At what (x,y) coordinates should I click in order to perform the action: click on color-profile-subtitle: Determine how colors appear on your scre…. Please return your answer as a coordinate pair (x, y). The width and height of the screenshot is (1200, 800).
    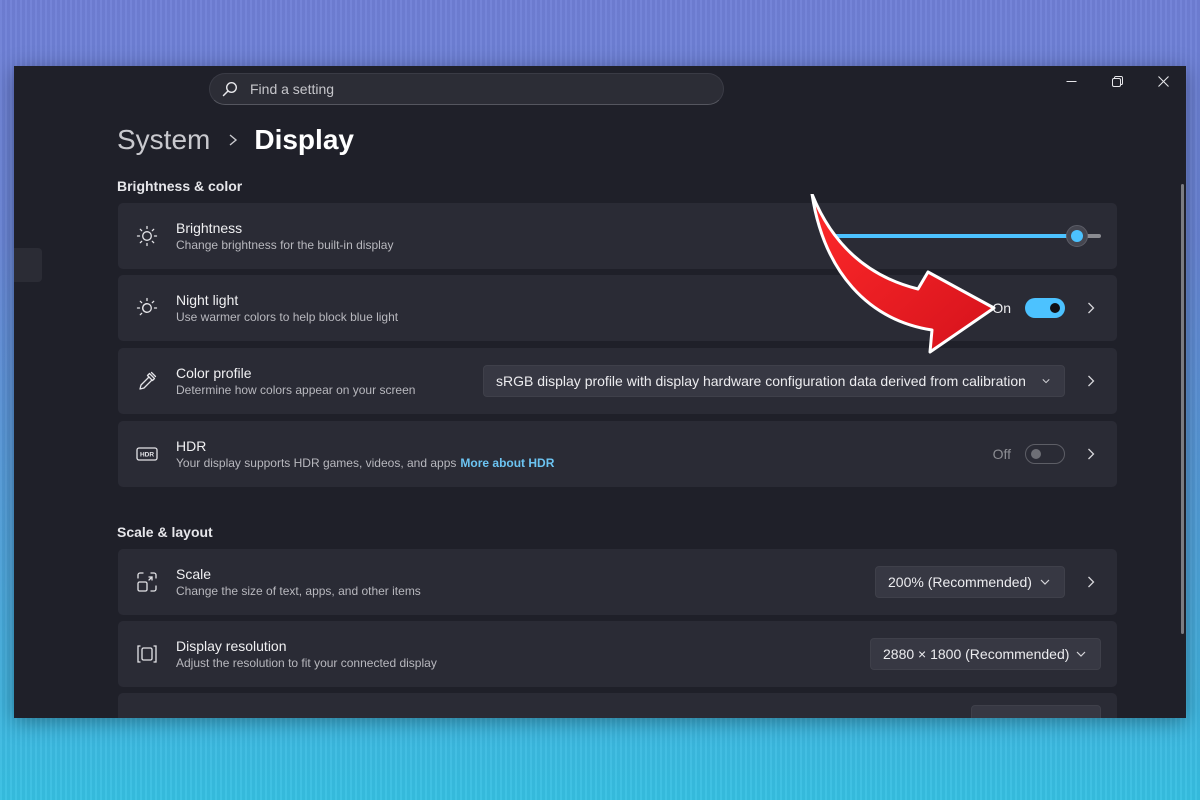
    Looking at the image, I should click on (296, 390).